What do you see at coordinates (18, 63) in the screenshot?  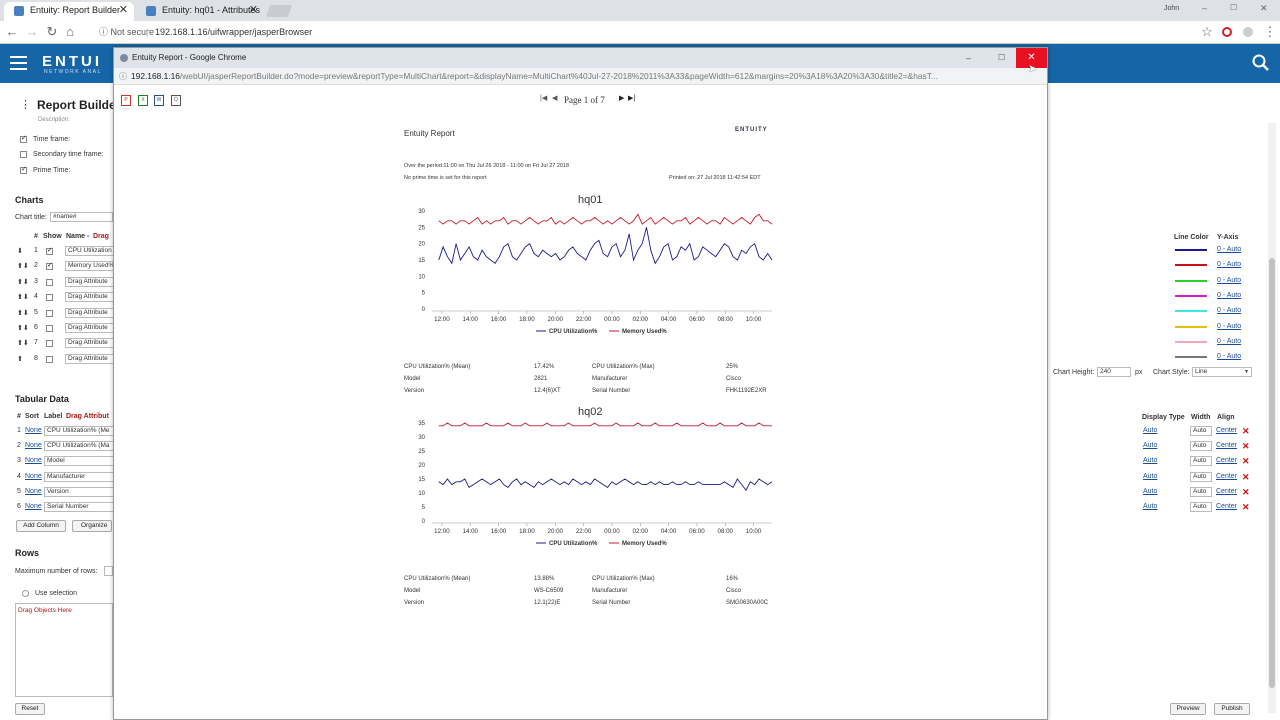 I see `hamburger-menu-icon` at bounding box center [18, 63].